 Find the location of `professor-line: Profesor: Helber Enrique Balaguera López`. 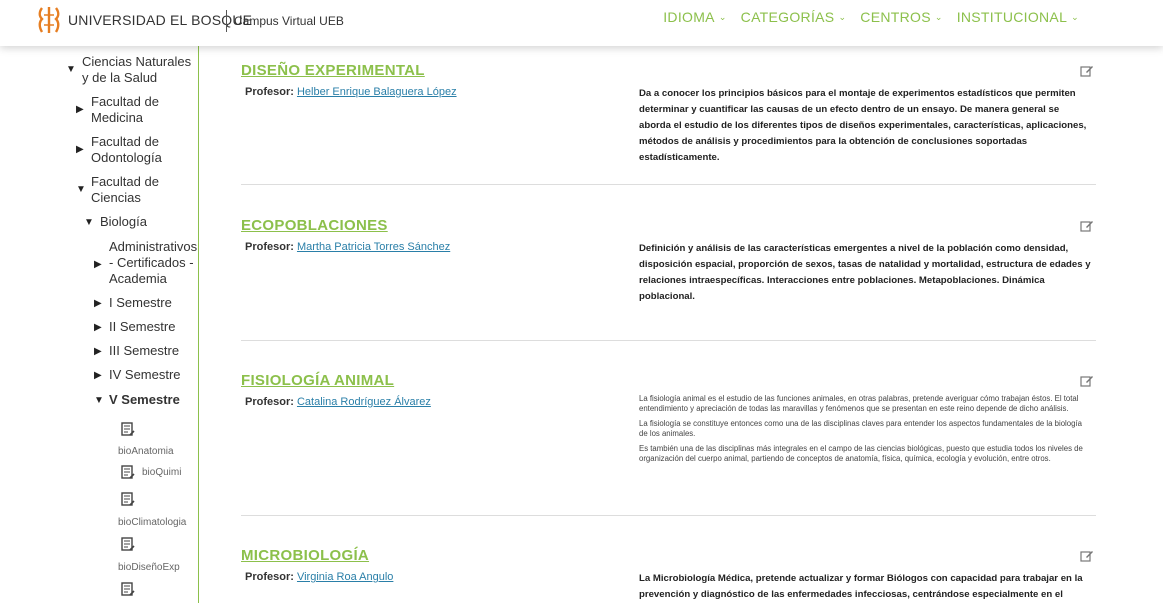

professor-line: Profesor: Helber Enrique Balaguera López is located at coordinates (351, 92).